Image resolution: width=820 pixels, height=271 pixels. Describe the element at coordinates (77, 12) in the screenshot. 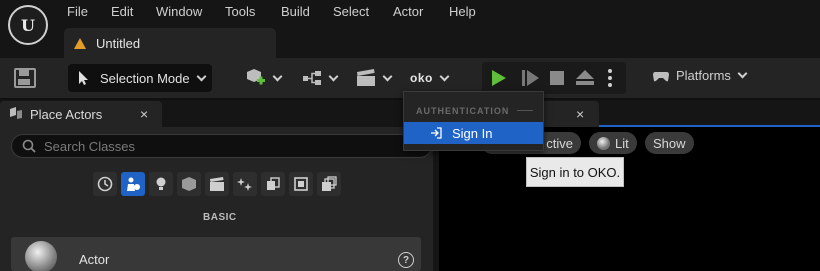

I see `menu-file: File` at that location.